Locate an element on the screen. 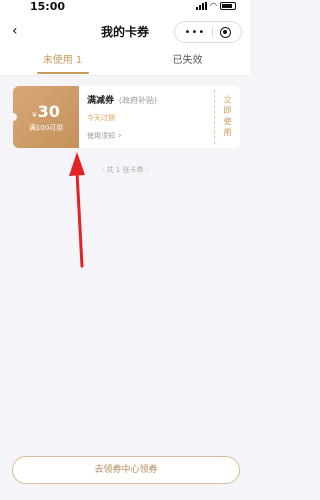  tabs: 未使用 1 已失效 is located at coordinates (125, 62).